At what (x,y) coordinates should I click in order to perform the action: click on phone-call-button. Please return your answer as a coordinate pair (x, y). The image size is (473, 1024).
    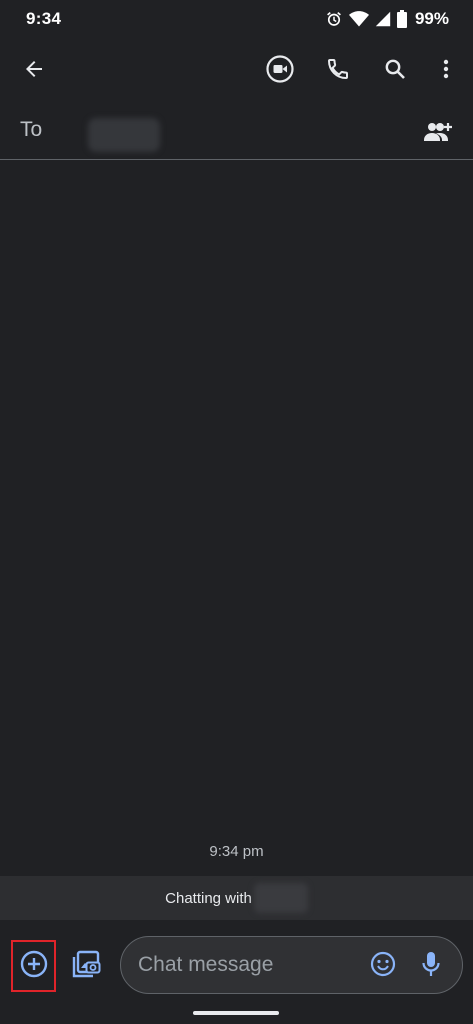
    Looking at the image, I should click on (338, 69).